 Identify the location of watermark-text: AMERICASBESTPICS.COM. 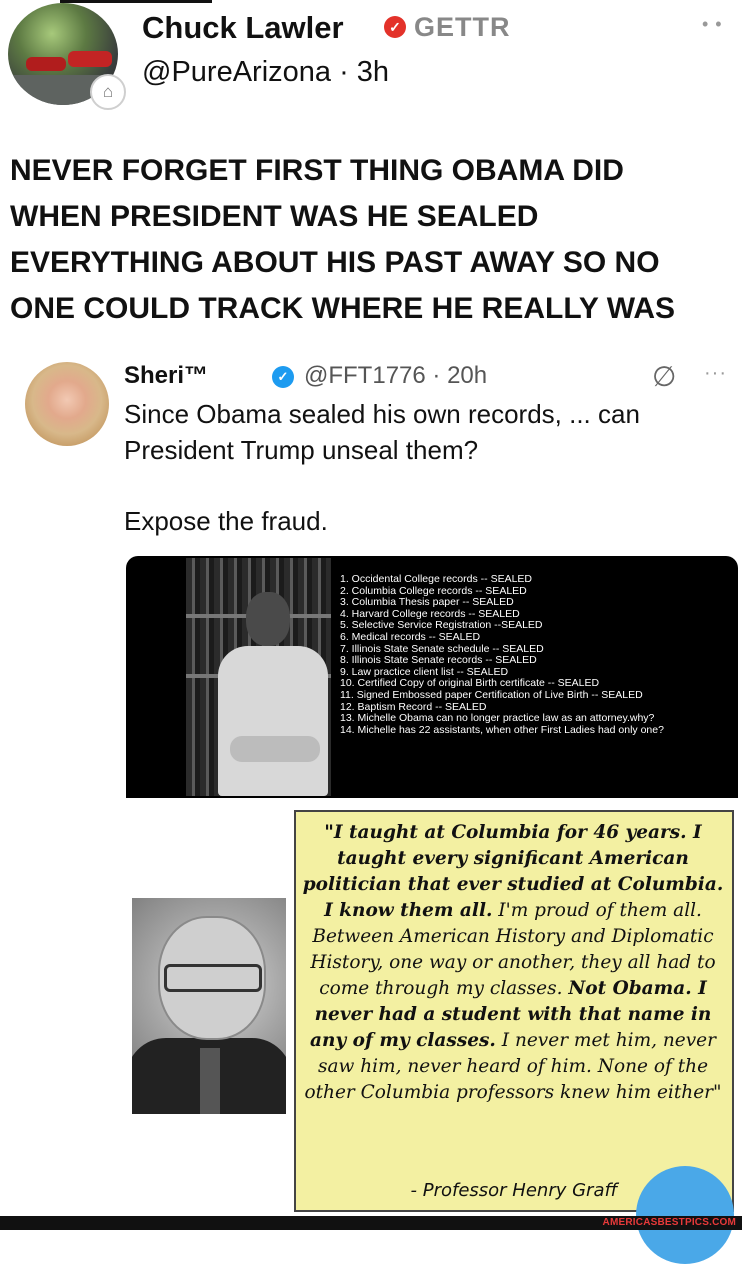
(669, 1222).